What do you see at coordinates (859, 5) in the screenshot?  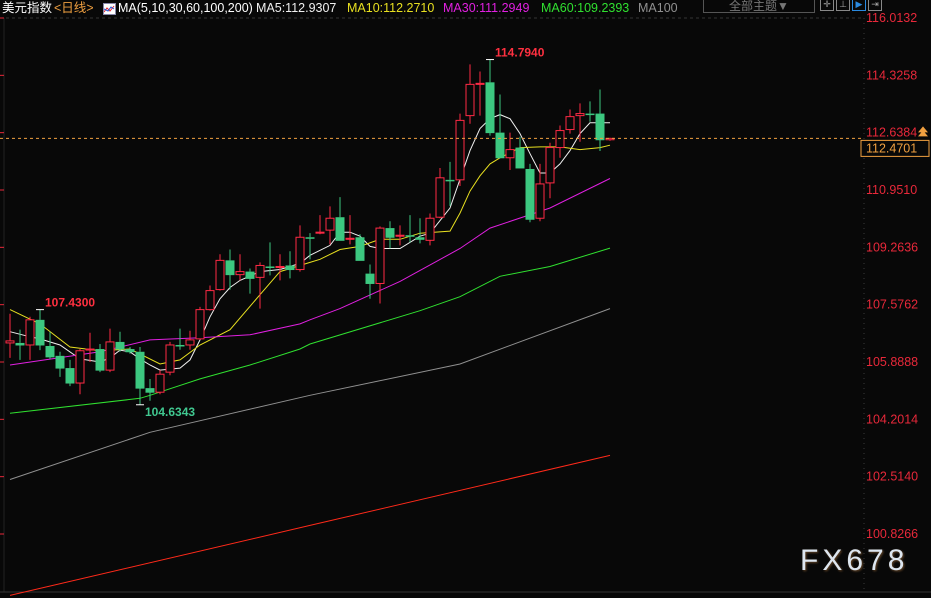 I see `cursor-play-icon: ▶` at bounding box center [859, 5].